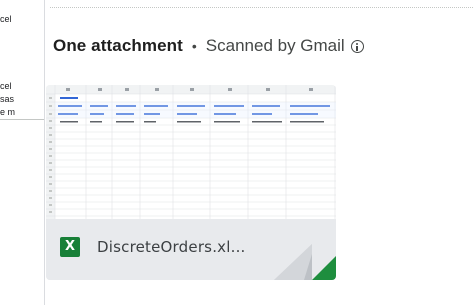  I want to click on attachments-title: One attachment, so click(118, 45).